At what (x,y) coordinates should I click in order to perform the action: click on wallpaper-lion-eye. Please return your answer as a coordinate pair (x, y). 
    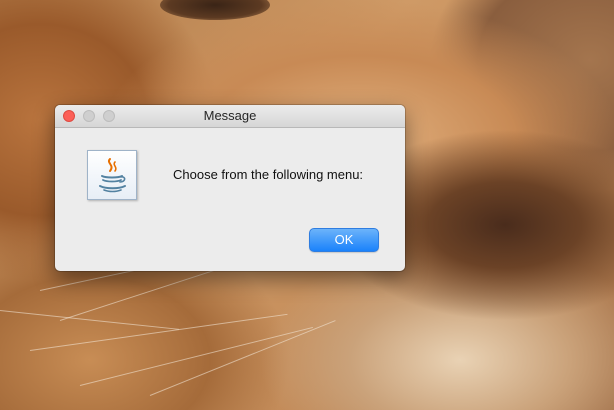
    Looking at the image, I should click on (215, 10).